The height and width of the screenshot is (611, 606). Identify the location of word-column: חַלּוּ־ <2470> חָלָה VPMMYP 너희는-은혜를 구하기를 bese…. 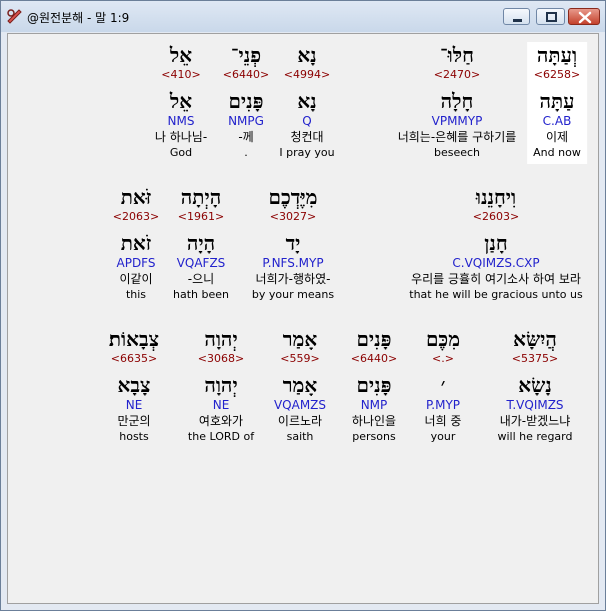
(457, 101).